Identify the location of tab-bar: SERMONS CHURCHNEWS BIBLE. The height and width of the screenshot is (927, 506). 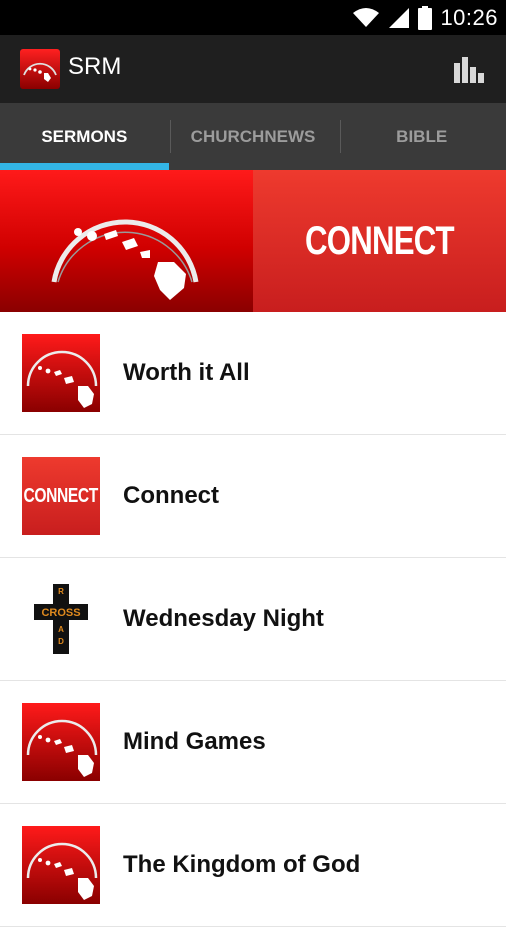
(253, 136).